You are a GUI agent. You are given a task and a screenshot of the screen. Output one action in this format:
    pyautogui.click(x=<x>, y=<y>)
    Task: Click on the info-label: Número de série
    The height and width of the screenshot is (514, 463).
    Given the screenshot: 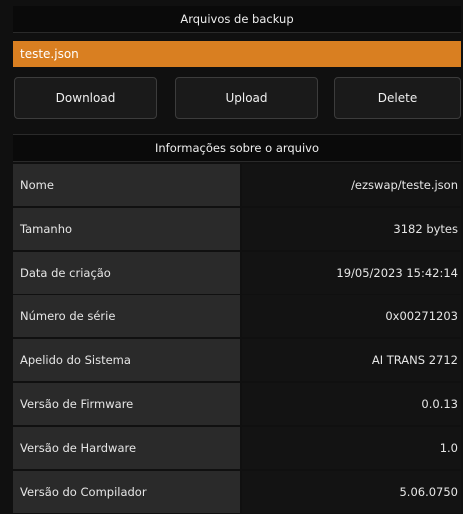 What is the action you would take?
    pyautogui.click(x=126, y=316)
    